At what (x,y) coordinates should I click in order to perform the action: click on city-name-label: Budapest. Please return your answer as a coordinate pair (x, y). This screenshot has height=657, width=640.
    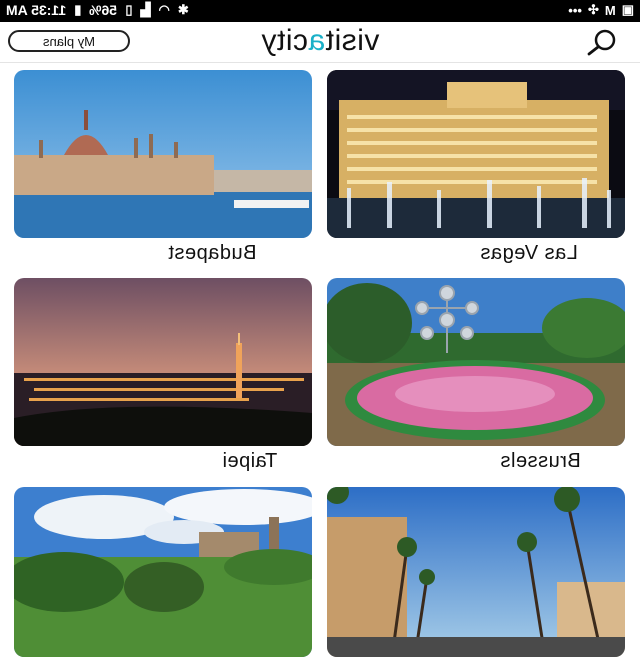
    Looking at the image, I should click on (212, 253).